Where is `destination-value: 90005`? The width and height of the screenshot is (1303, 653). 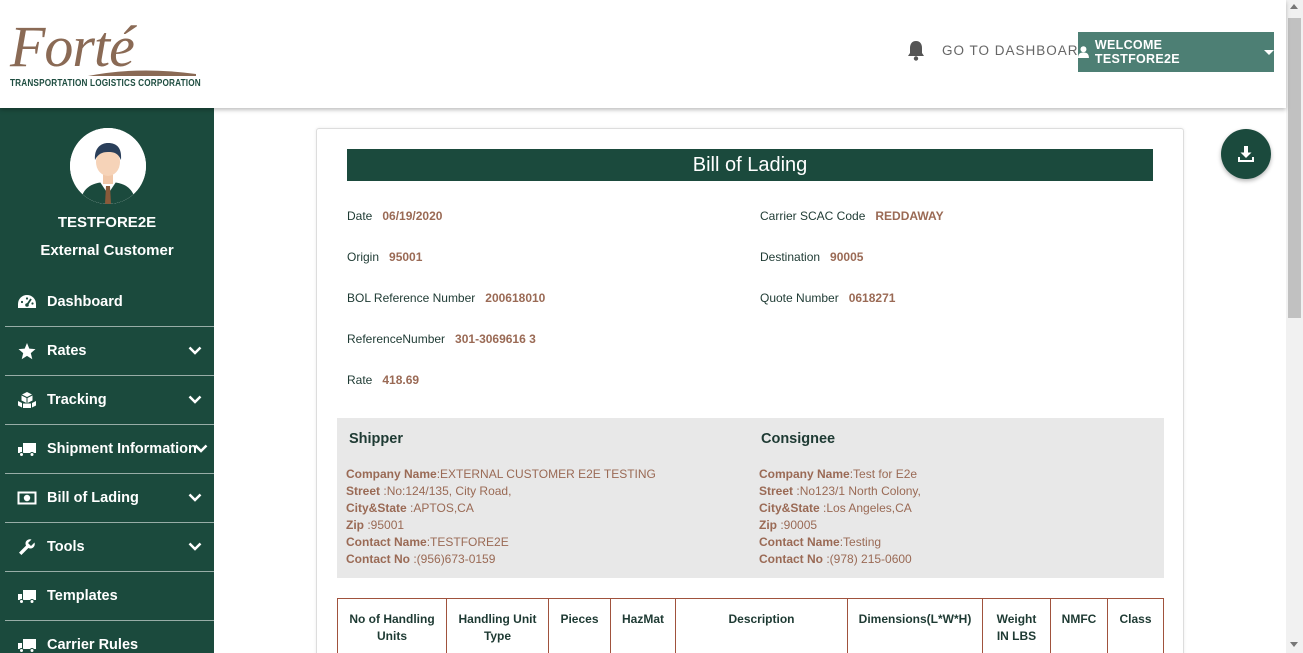
destination-value: 90005 is located at coordinates (847, 257).